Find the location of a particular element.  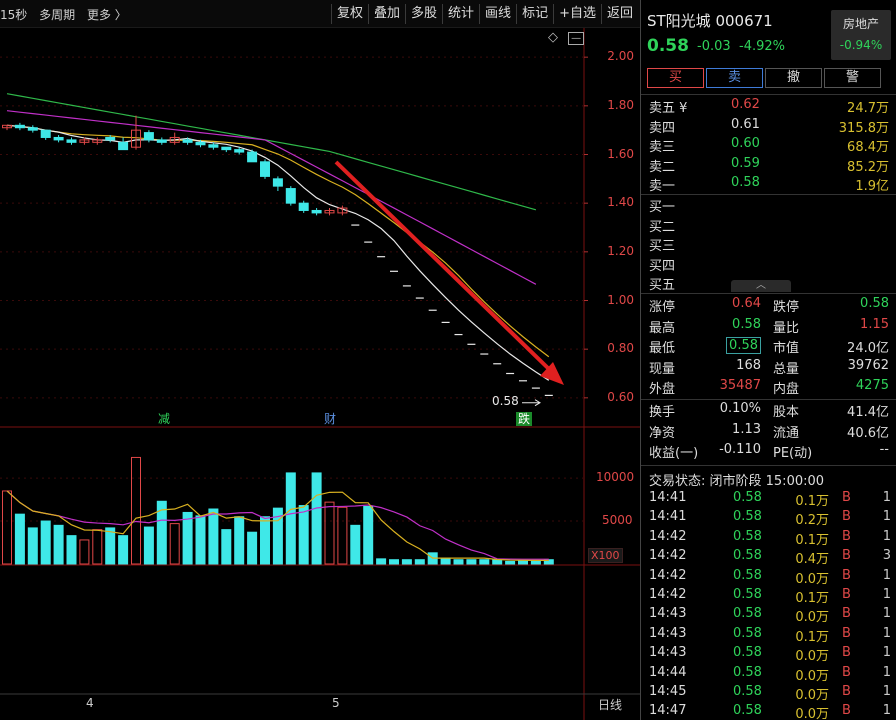

multi-period-tab: 多周期 is located at coordinates (57, 15).